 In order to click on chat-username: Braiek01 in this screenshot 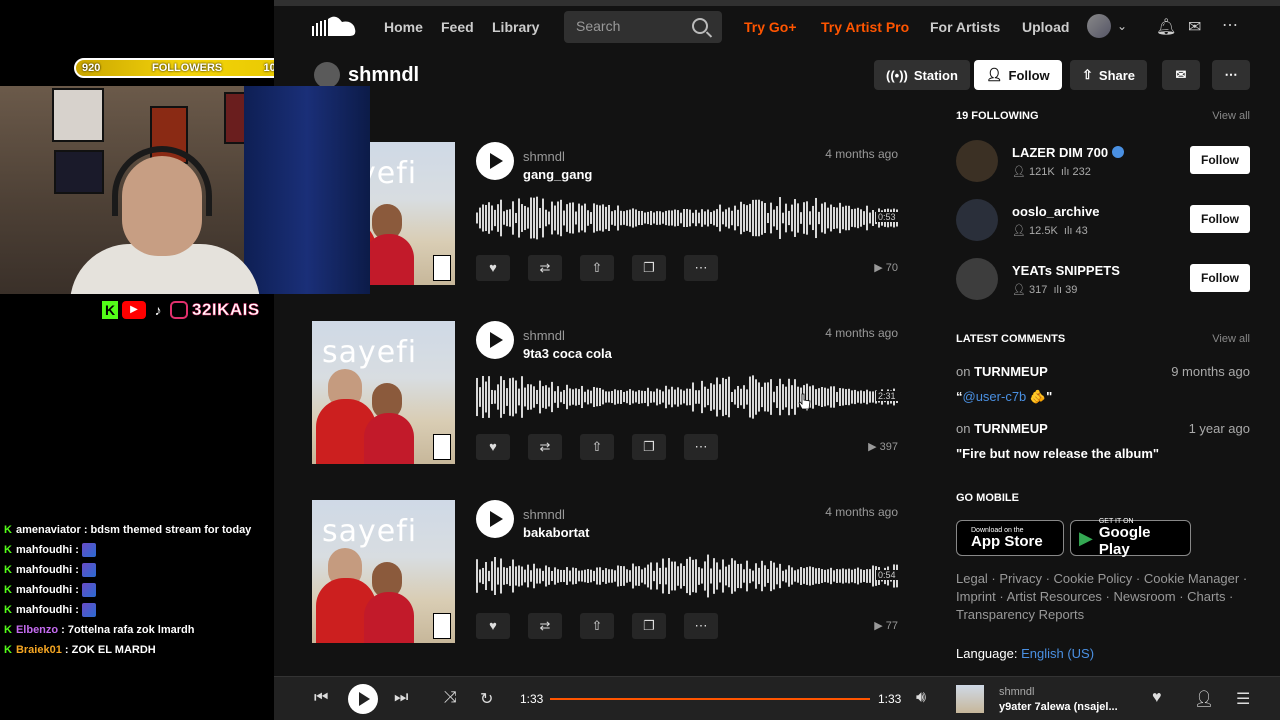, I will do `click(39, 650)`.